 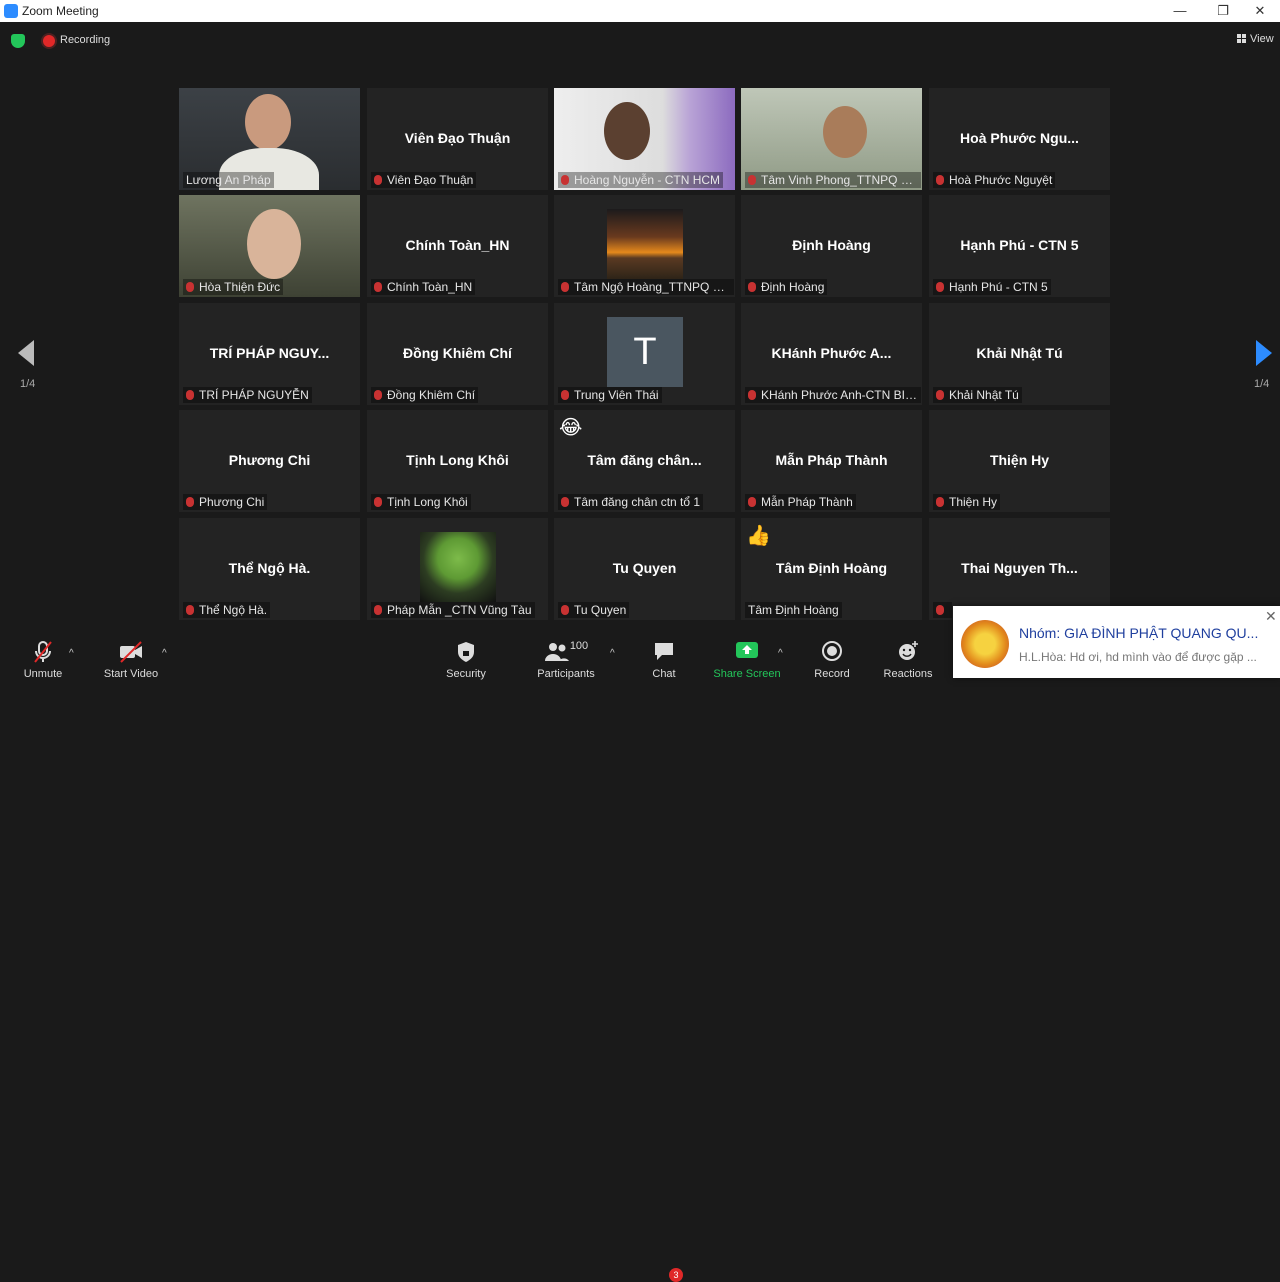 What do you see at coordinates (423, 287) in the screenshot?
I see `participant-name: Chính Toàn_HN` at bounding box center [423, 287].